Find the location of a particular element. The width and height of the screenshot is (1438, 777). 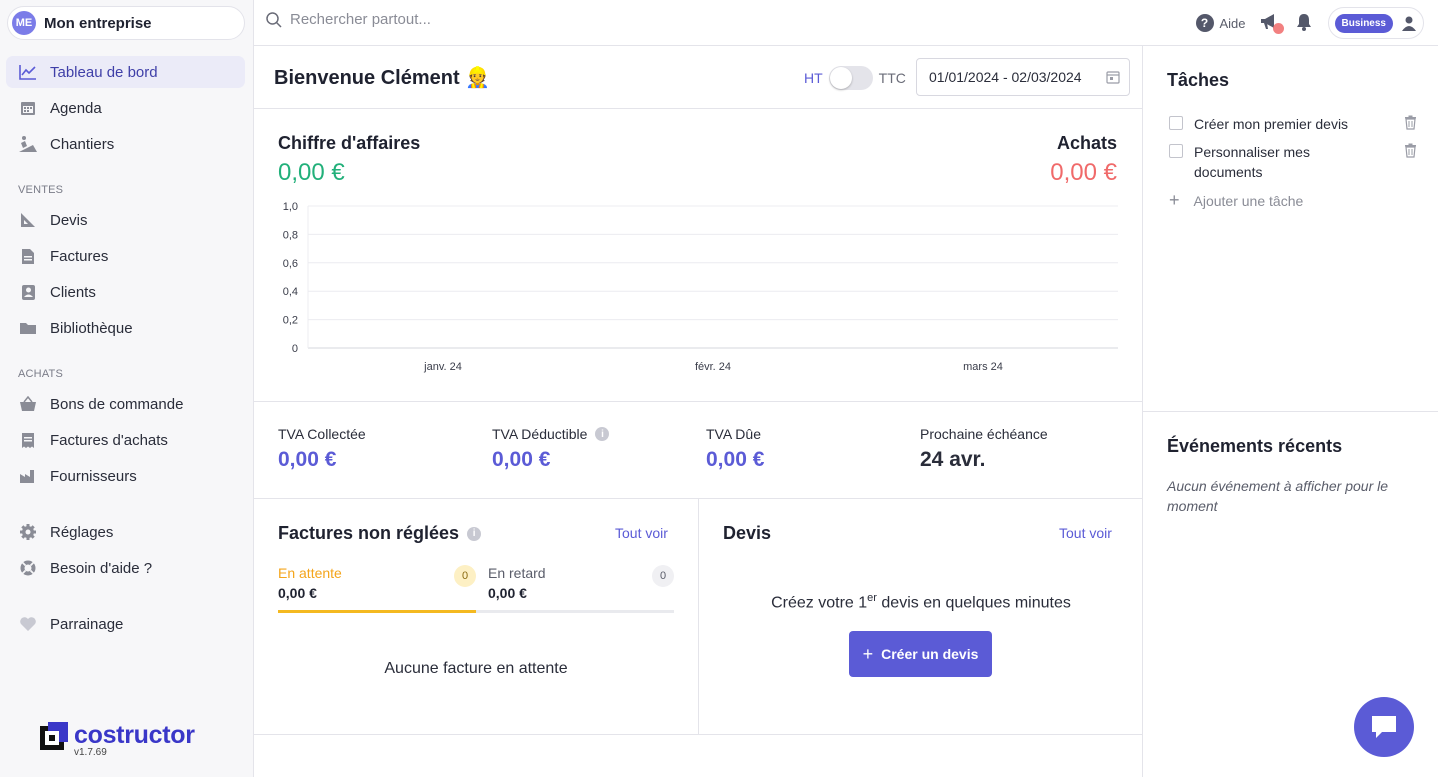

toggle-label-ht: HT is located at coordinates (813, 78).